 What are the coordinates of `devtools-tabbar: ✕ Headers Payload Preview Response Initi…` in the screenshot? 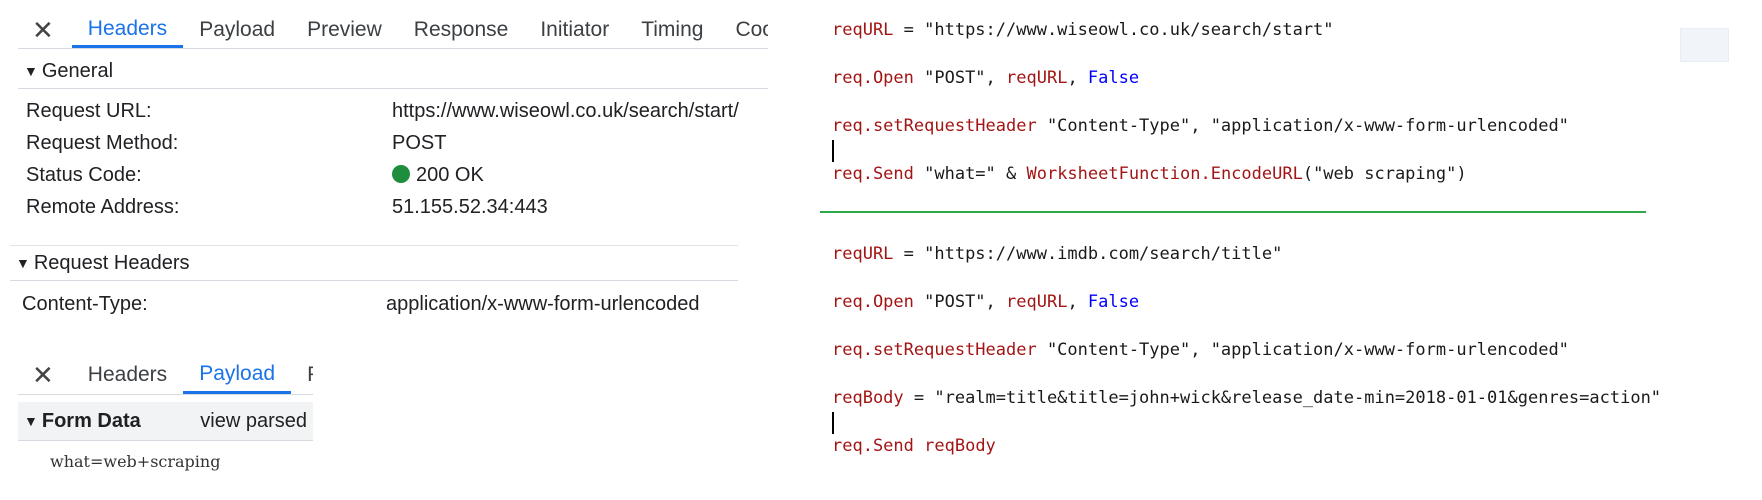 It's located at (393, 30).